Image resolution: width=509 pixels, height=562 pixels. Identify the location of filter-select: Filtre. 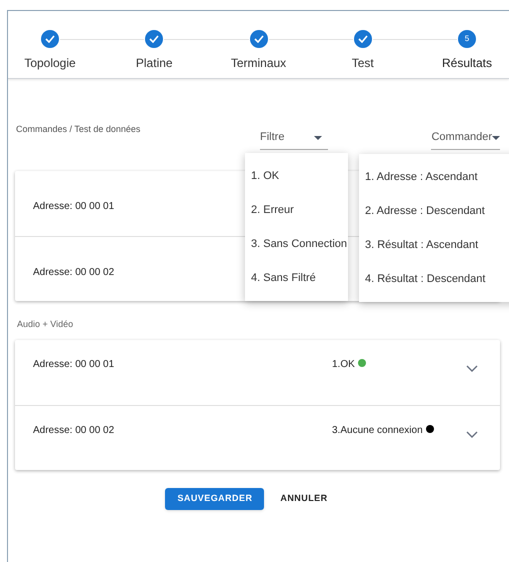
(294, 138).